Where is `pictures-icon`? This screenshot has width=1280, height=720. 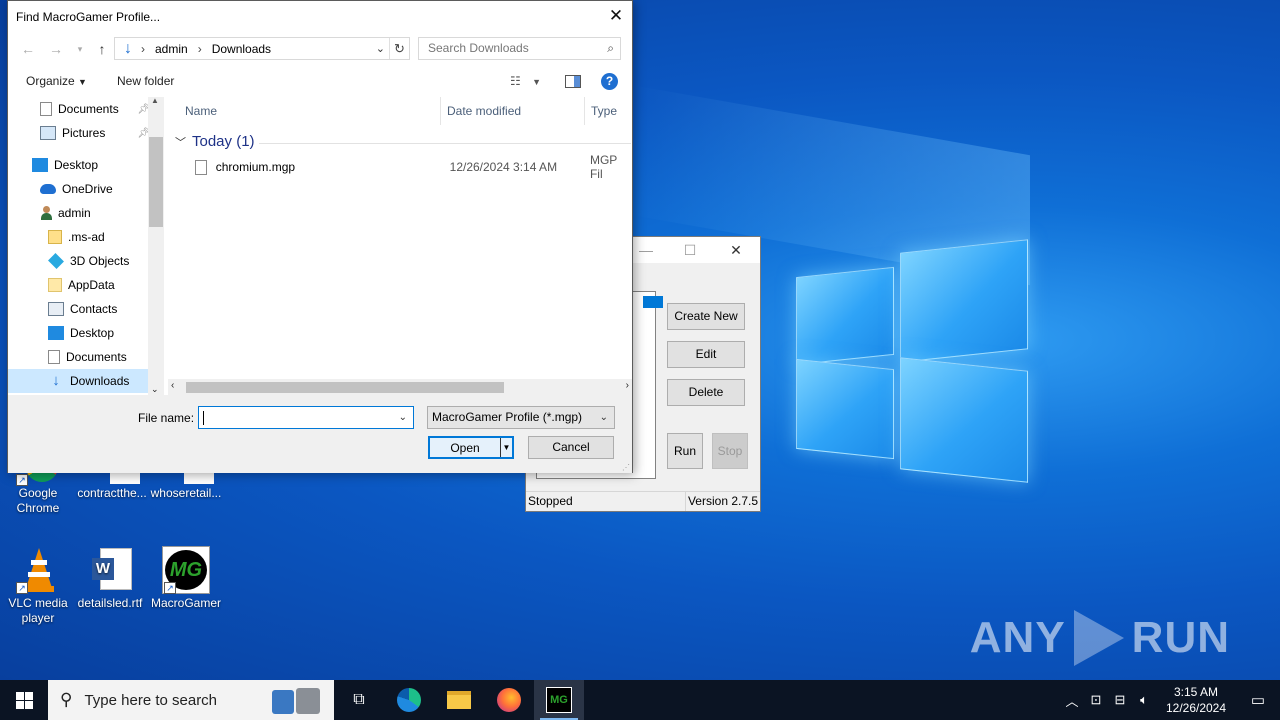 pictures-icon is located at coordinates (48, 133).